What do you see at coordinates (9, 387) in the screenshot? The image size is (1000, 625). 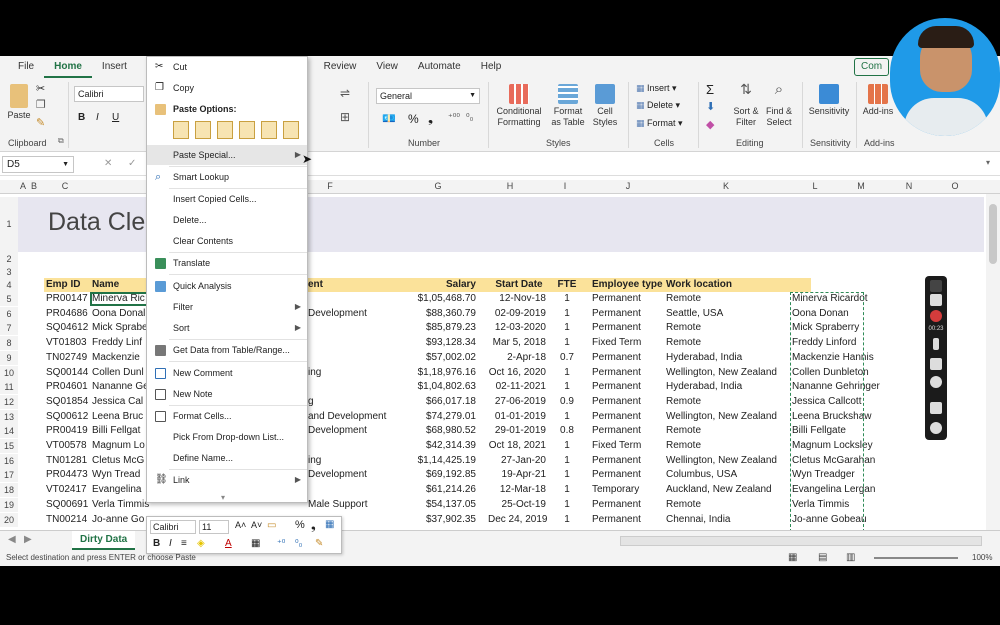 I see `row-header: 11` at bounding box center [9, 387].